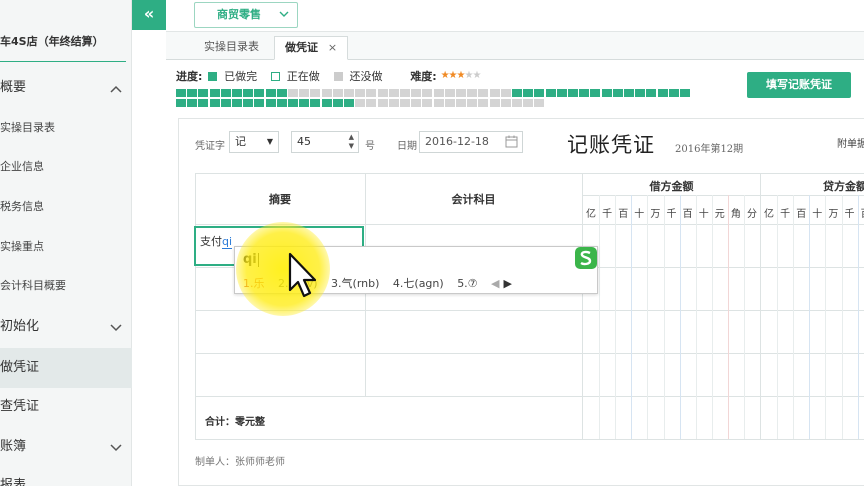 This screenshot has width=864, height=486. I want to click on sidebar-item-init: 初始化, so click(66, 327).